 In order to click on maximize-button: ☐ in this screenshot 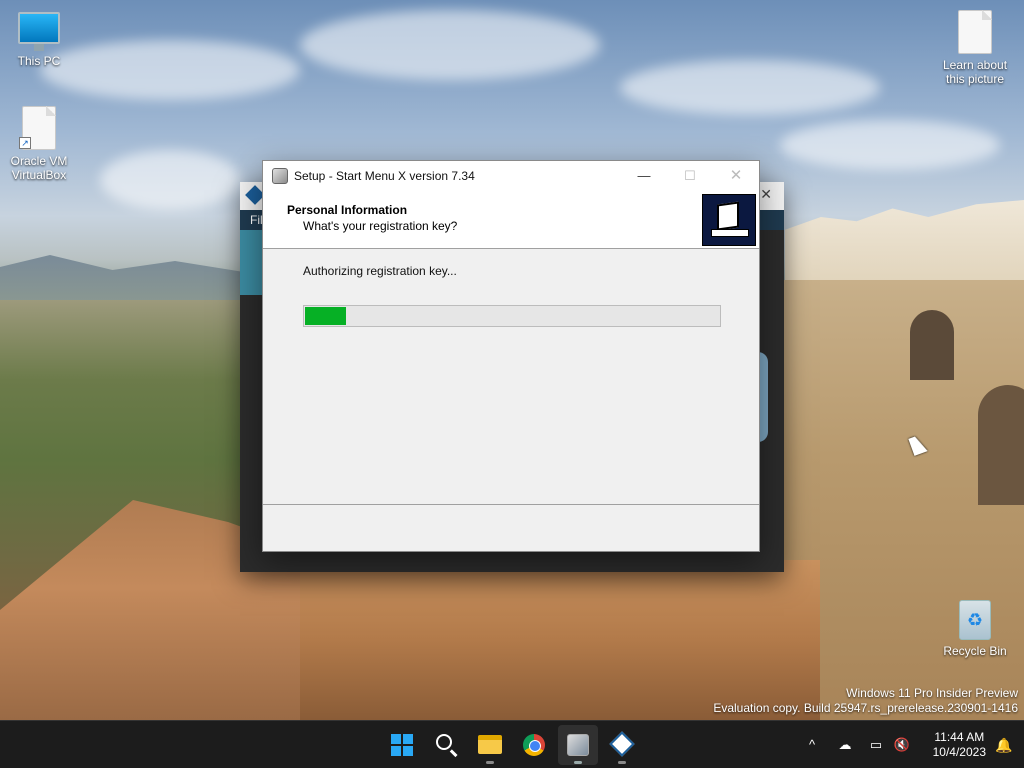, I will do `click(690, 176)`.